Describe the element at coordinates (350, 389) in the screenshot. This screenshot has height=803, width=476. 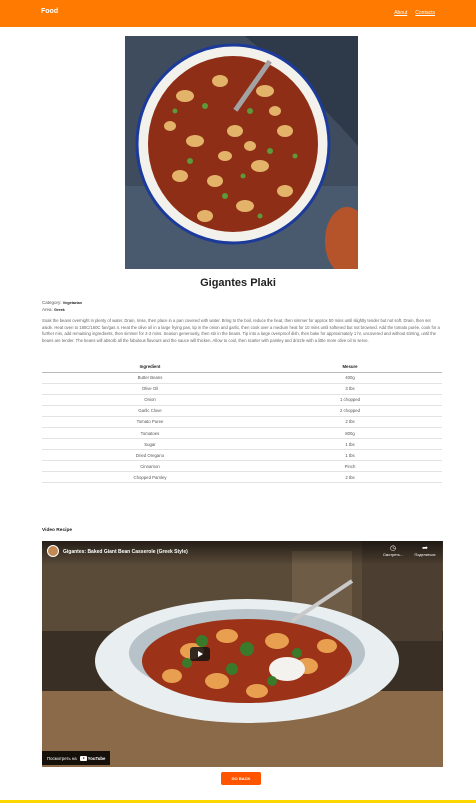
I see `measure-cell: 3 tbs` at that location.